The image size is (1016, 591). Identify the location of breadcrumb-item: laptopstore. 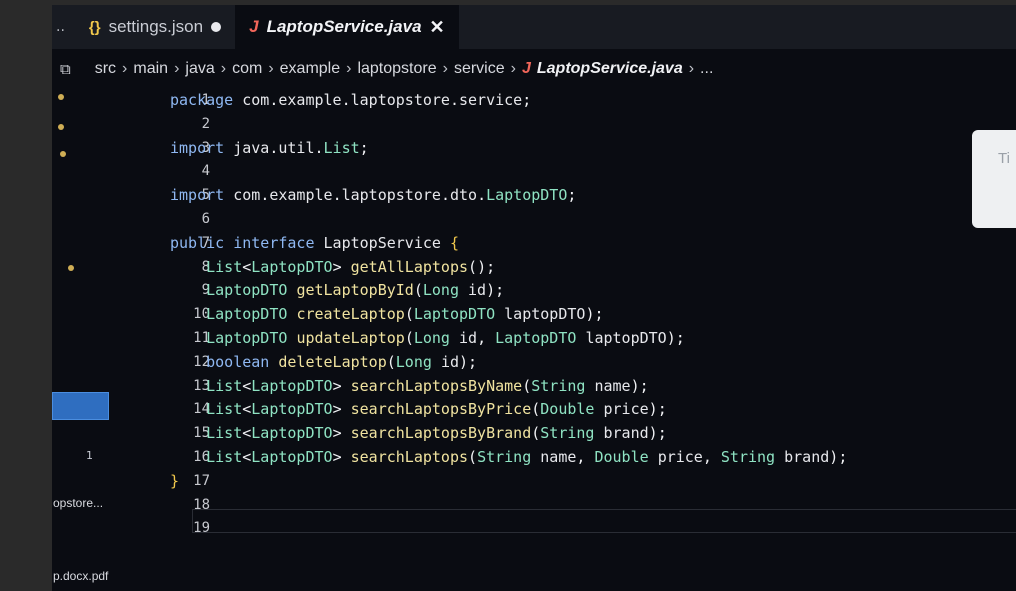
(396, 69).